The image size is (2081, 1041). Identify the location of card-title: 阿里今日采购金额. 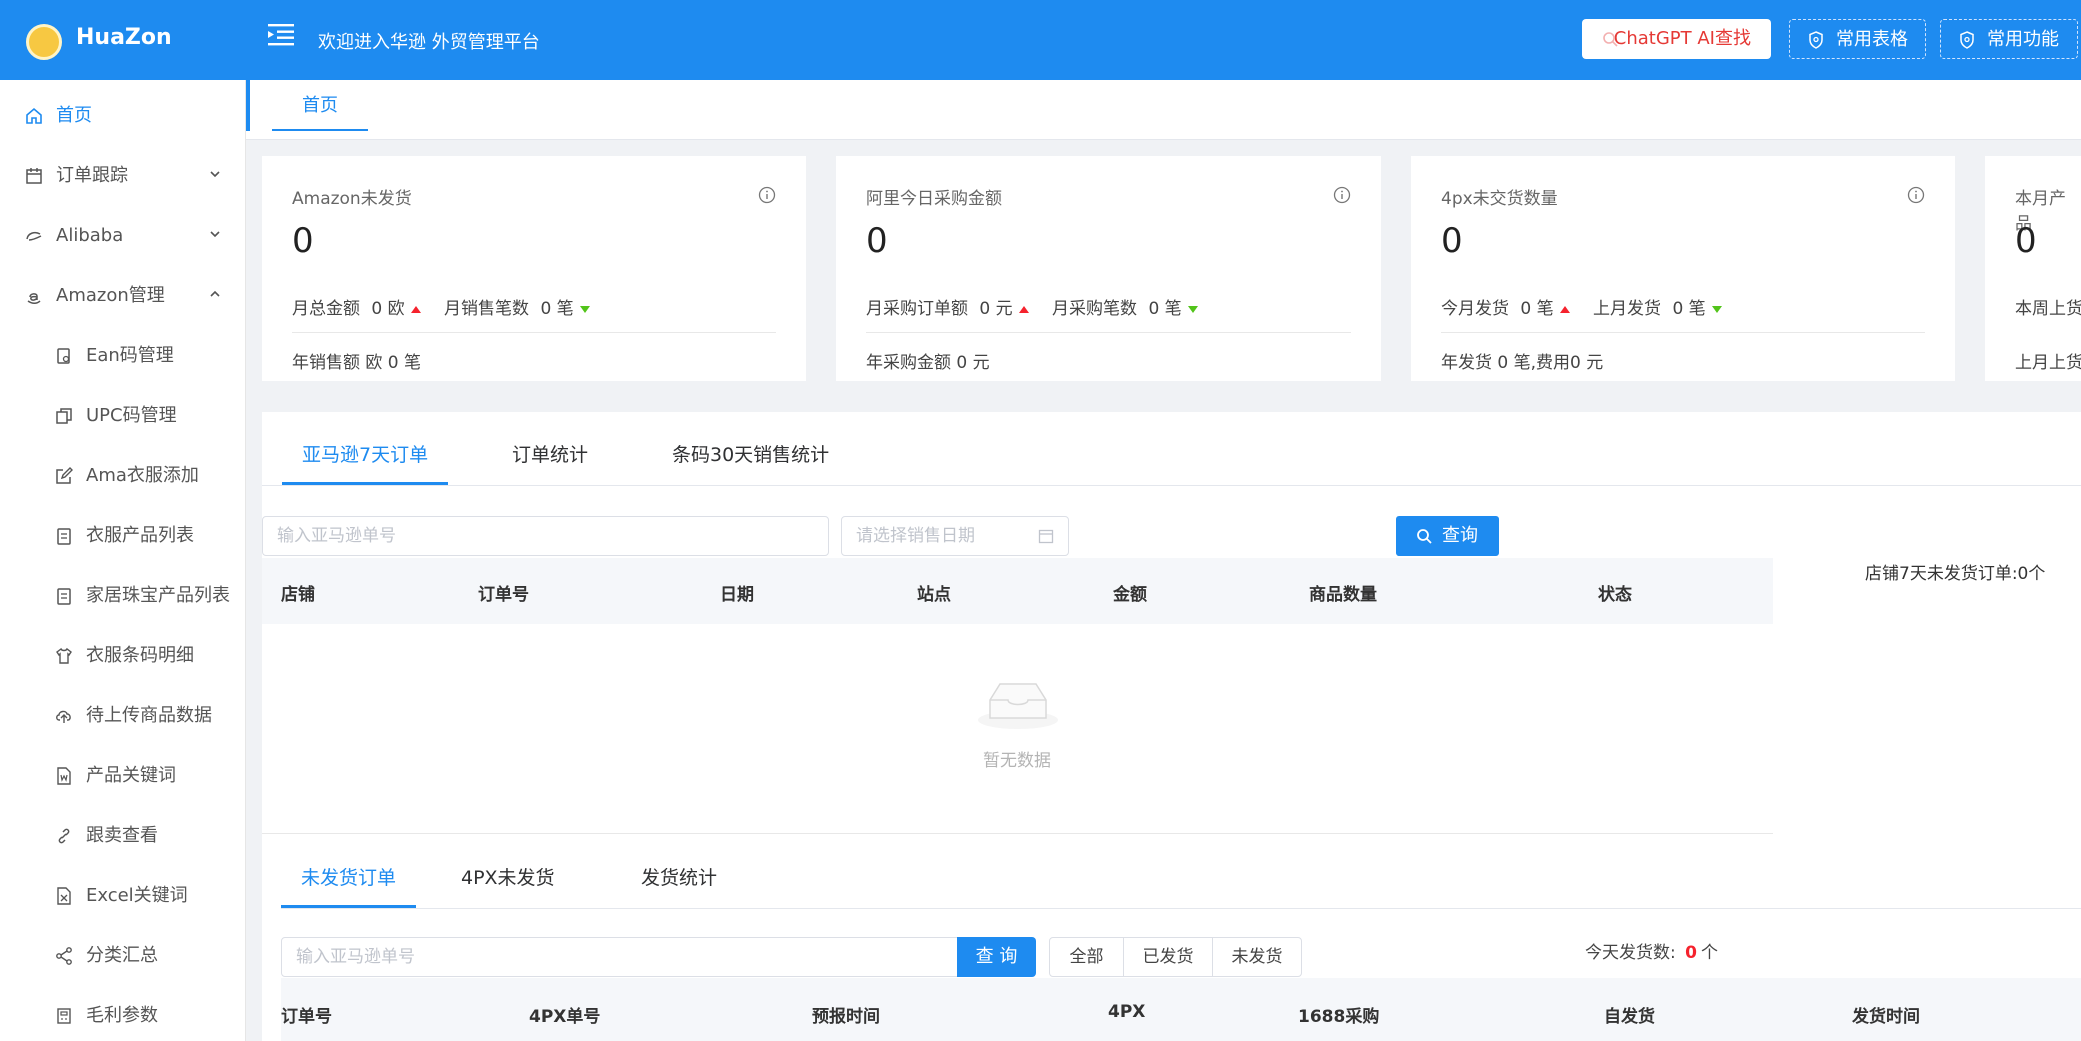
(934, 199).